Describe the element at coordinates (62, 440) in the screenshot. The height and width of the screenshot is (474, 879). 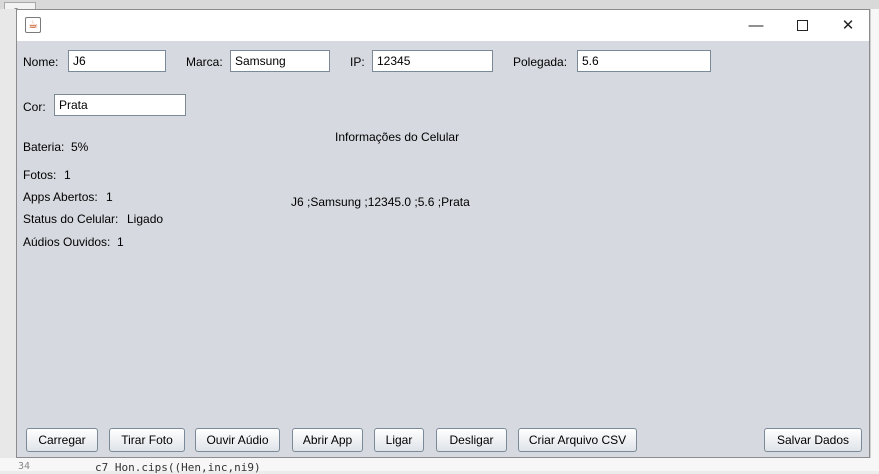
I see `carregar-button: Carregar` at that location.